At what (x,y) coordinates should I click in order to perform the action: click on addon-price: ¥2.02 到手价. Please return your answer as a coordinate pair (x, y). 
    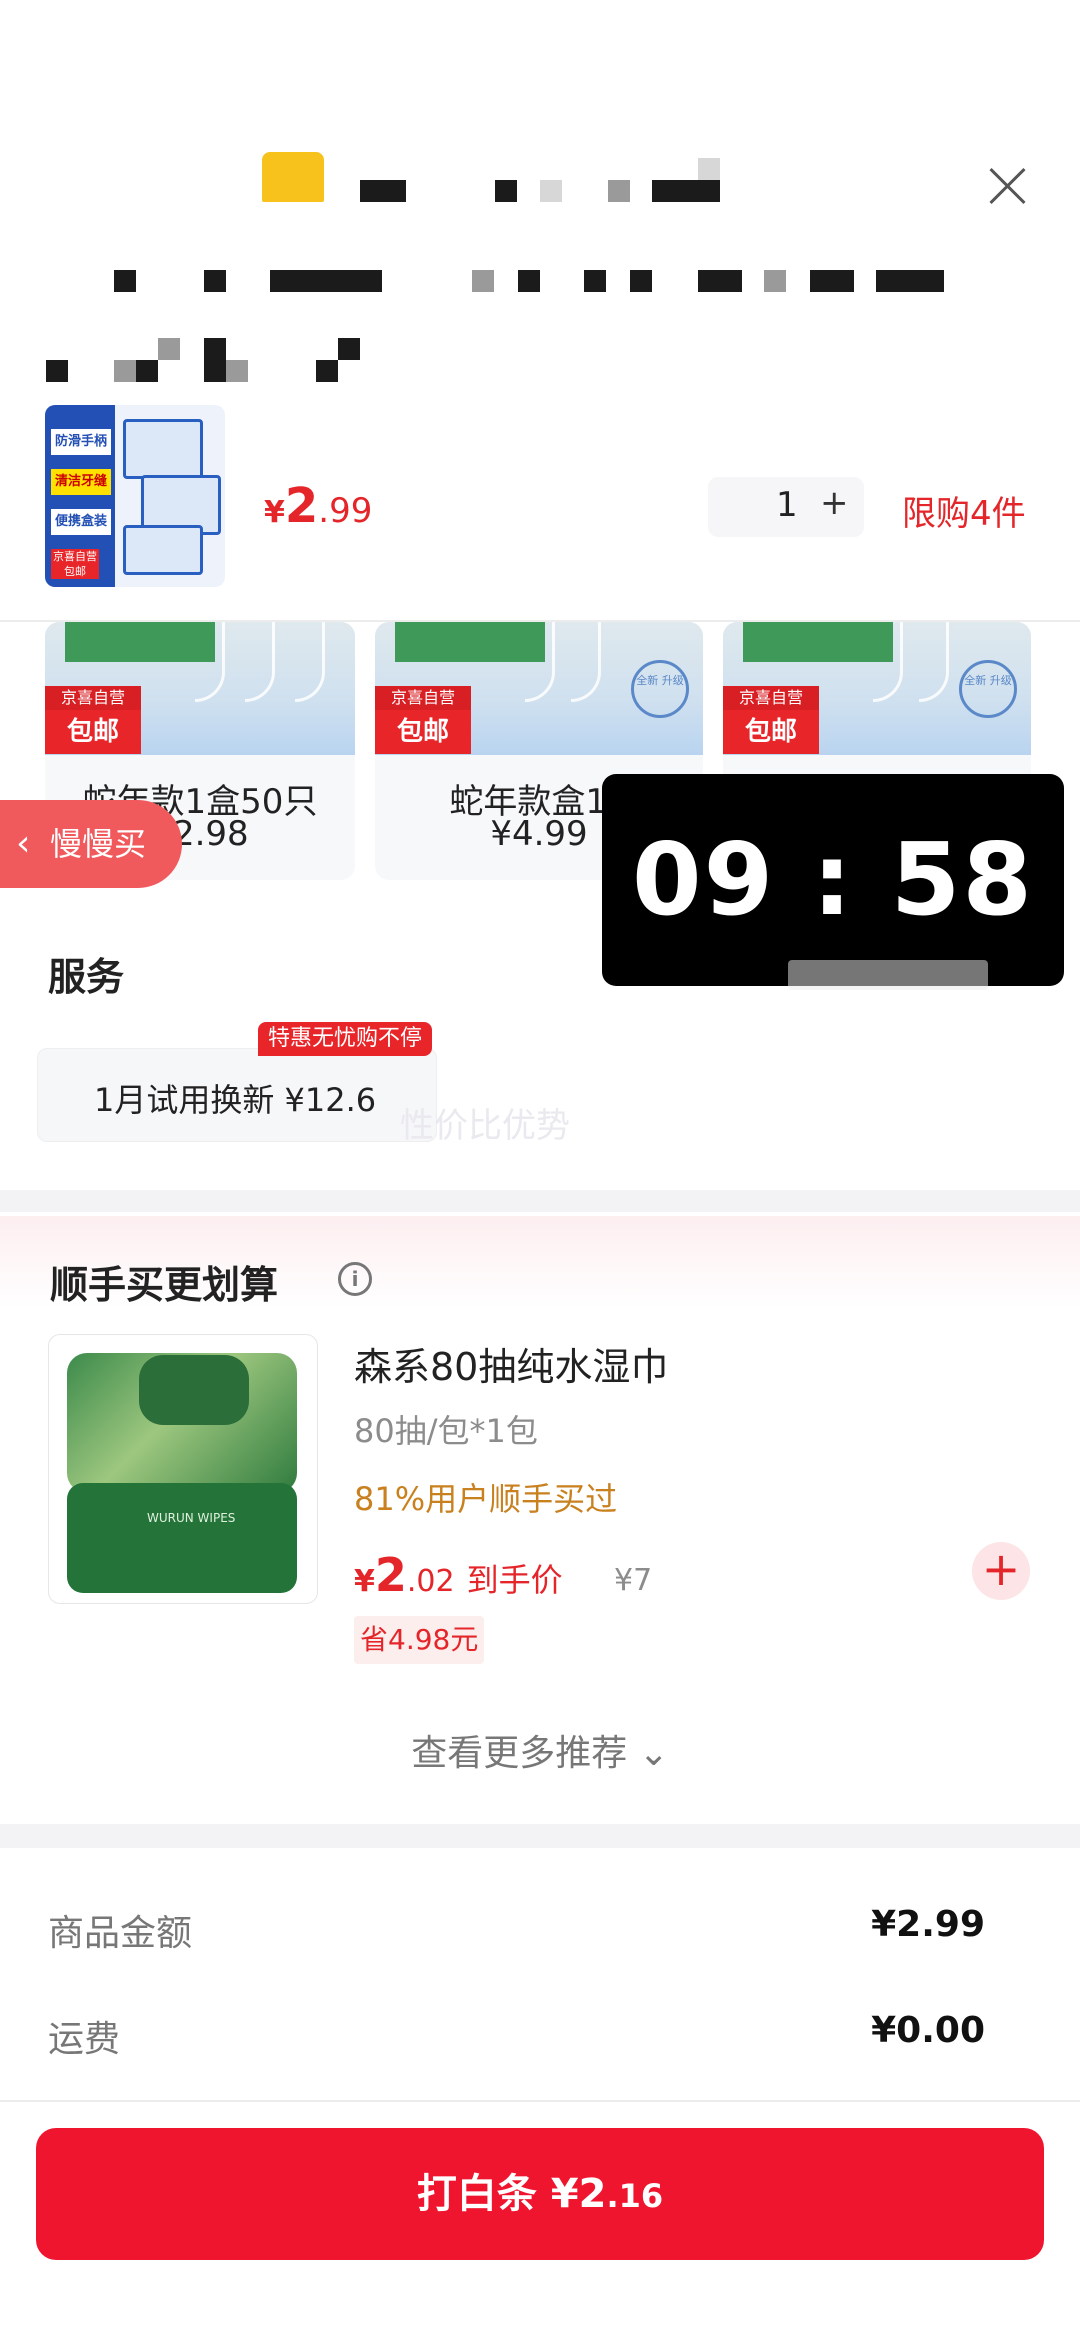
    Looking at the image, I should click on (458, 1575).